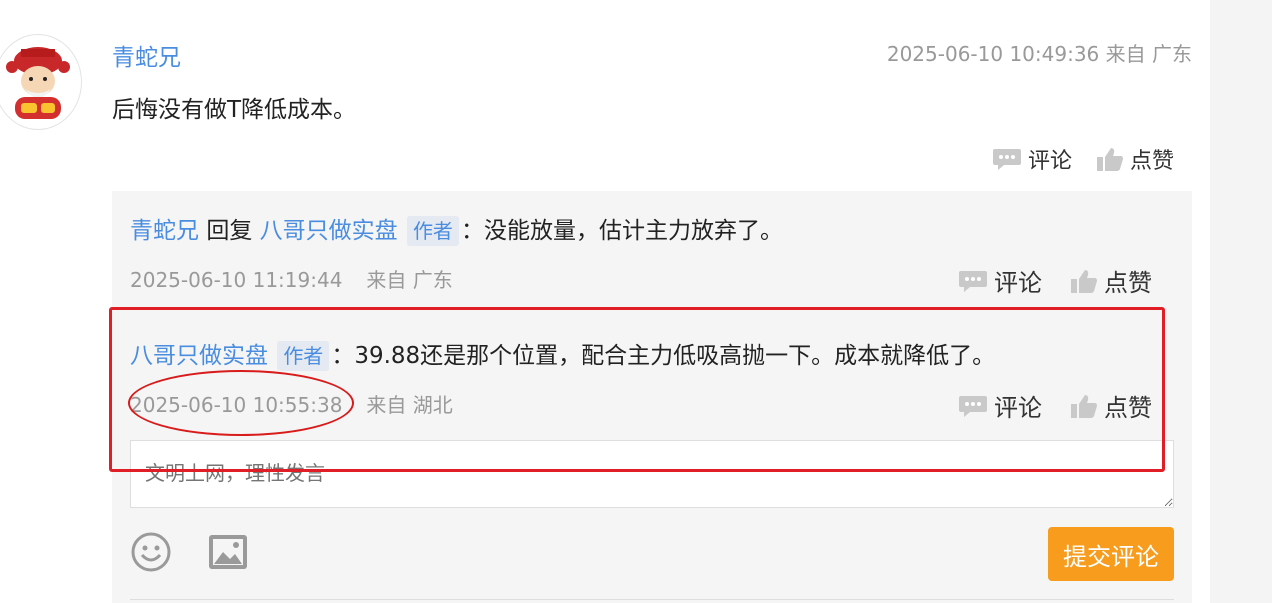  I want to click on reply-time: 2025-06-10 11:19:44, so click(236, 280).